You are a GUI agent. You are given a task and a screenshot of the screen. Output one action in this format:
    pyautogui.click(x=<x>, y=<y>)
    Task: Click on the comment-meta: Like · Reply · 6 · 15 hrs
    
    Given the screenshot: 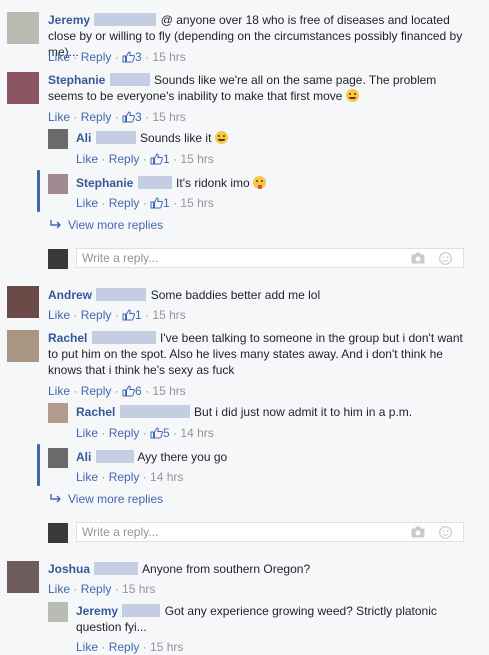 What is the action you would take?
    pyautogui.click(x=117, y=392)
    